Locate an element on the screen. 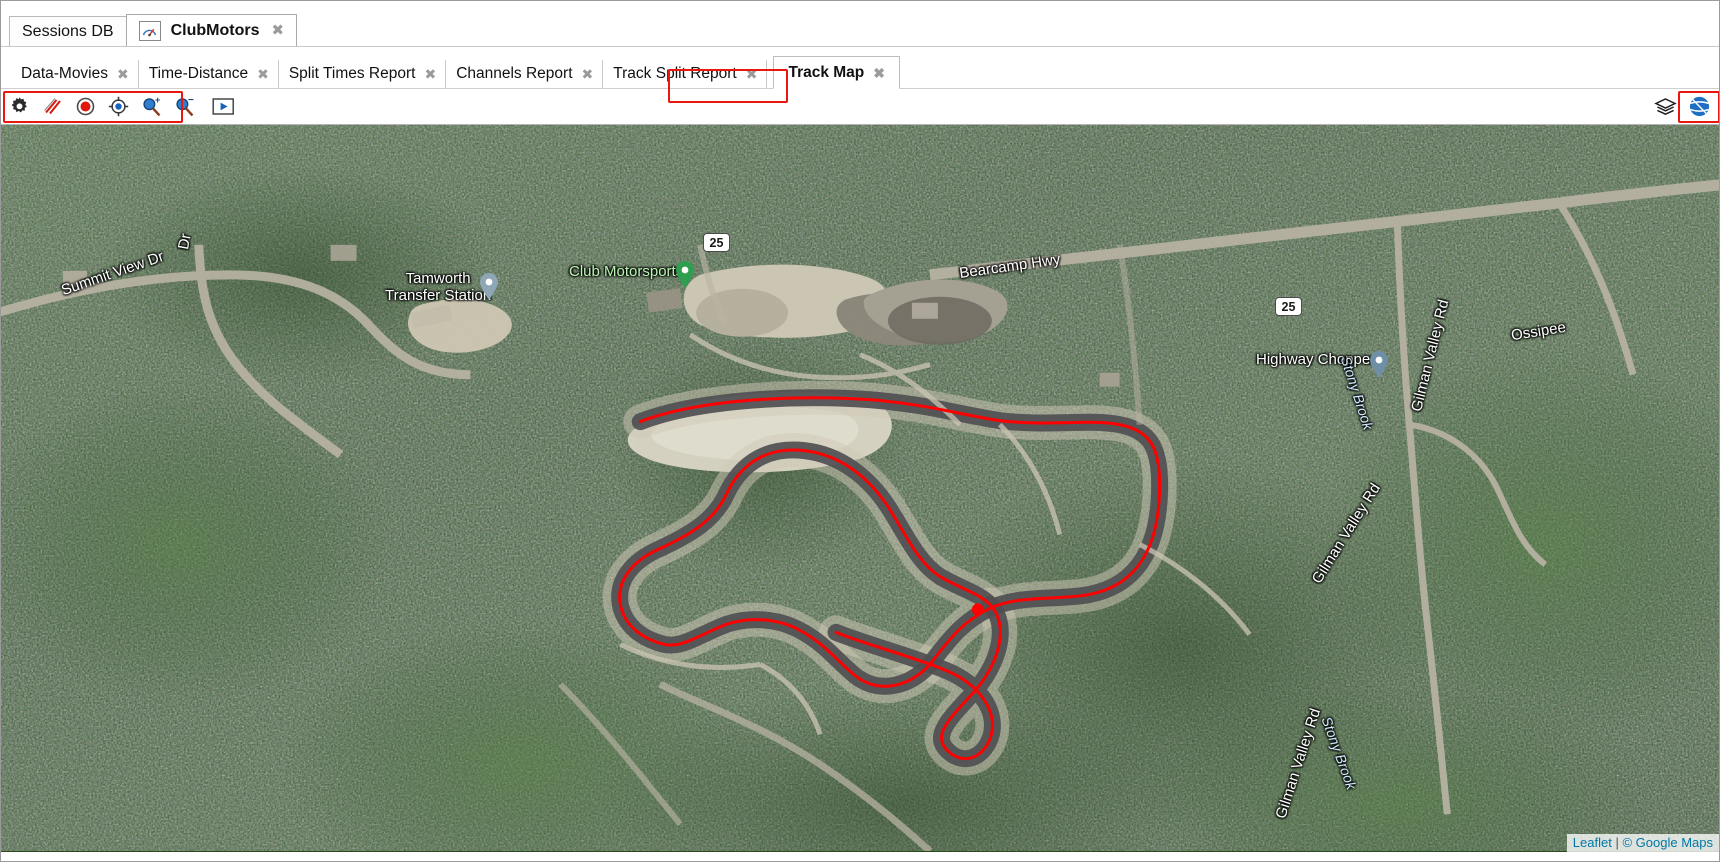  leaflet-link: Leaflet is located at coordinates (1592, 842).